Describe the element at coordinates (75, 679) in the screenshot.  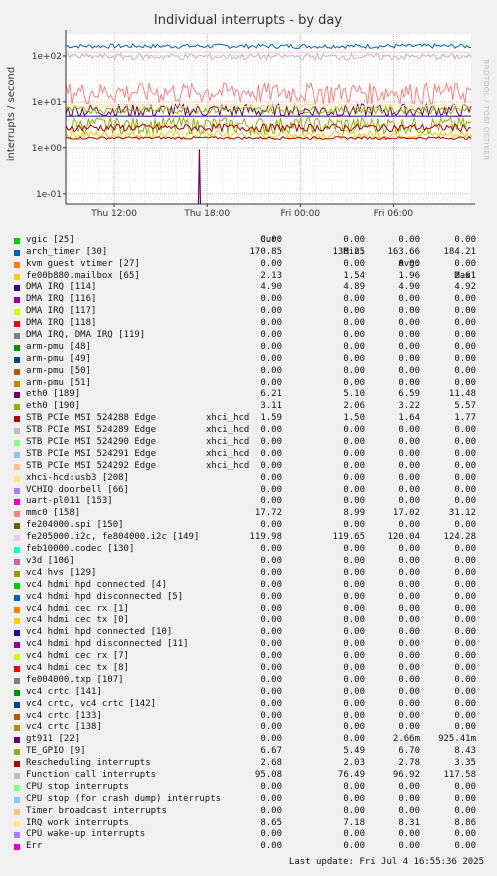
I see `legend-label: fe004000.txp [107]` at that location.